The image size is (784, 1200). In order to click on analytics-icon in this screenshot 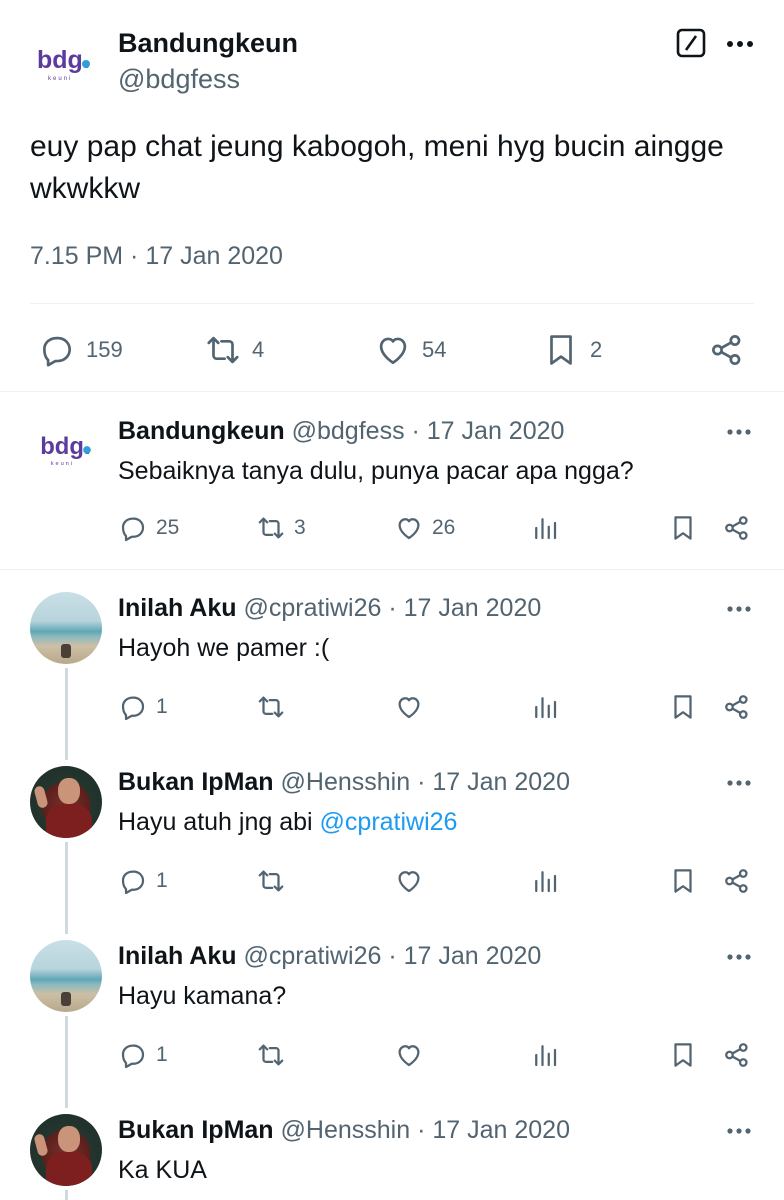, I will do `click(546, 882)`.